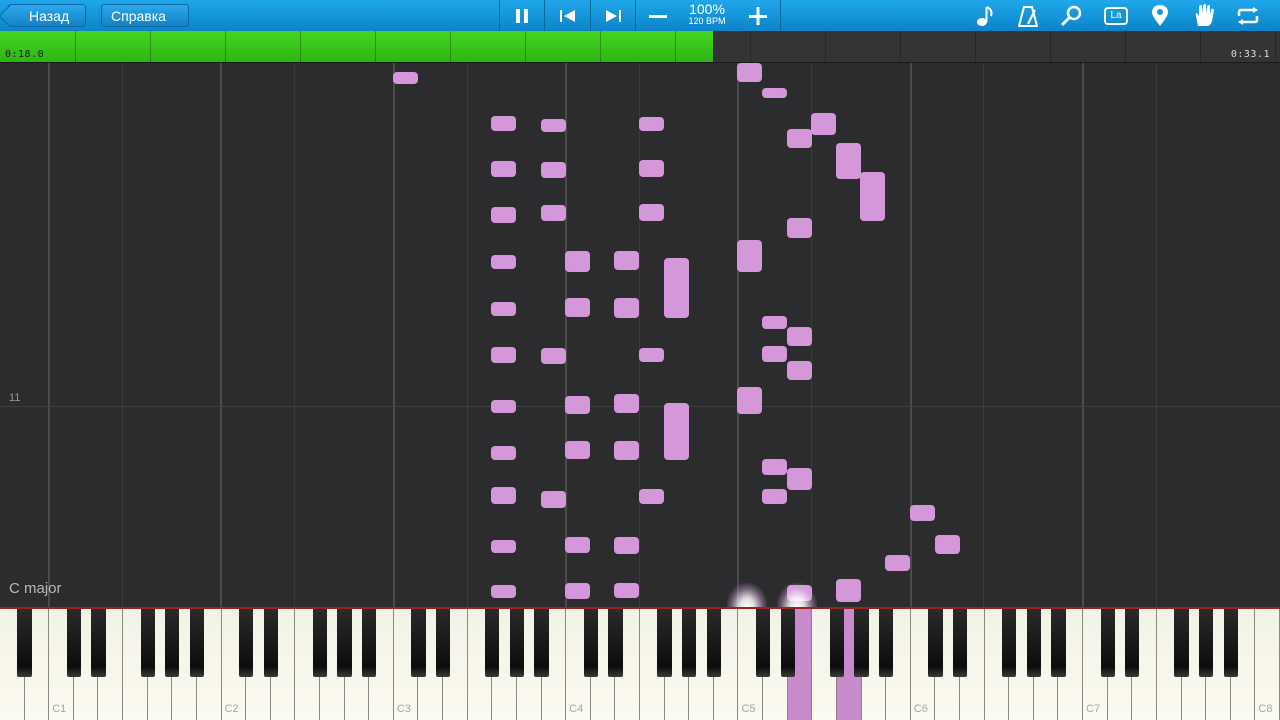 This screenshot has height=720, width=1280. What do you see at coordinates (59, 709) in the screenshot?
I see `octave-label: C1` at bounding box center [59, 709].